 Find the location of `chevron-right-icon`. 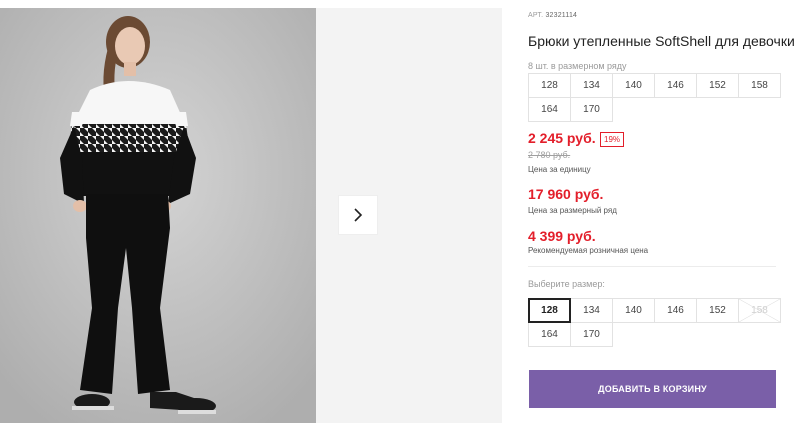

chevron-right-icon is located at coordinates (358, 215).